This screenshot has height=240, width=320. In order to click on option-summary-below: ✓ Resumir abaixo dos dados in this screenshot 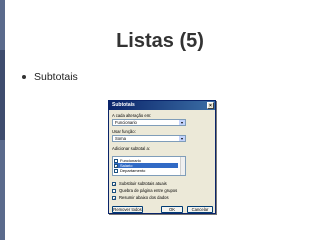, I will do `click(140, 198)`.